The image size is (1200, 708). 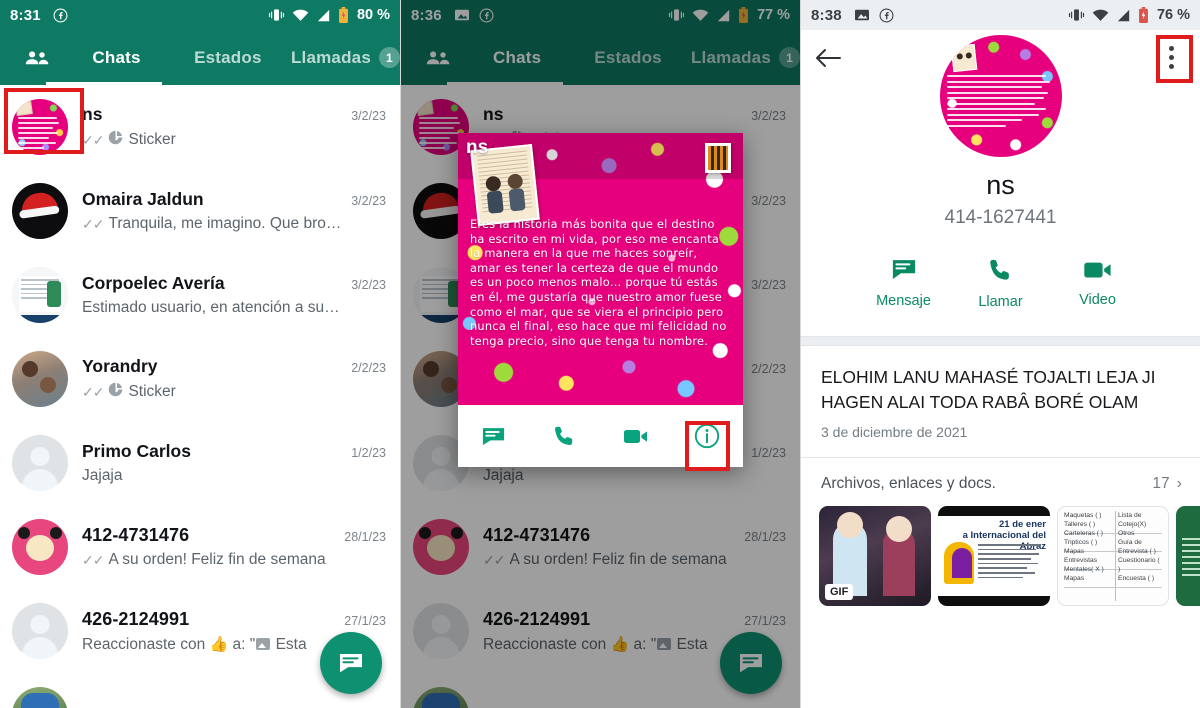 What do you see at coordinates (1179, 483) in the screenshot?
I see `chevron-right-icon: ›` at bounding box center [1179, 483].